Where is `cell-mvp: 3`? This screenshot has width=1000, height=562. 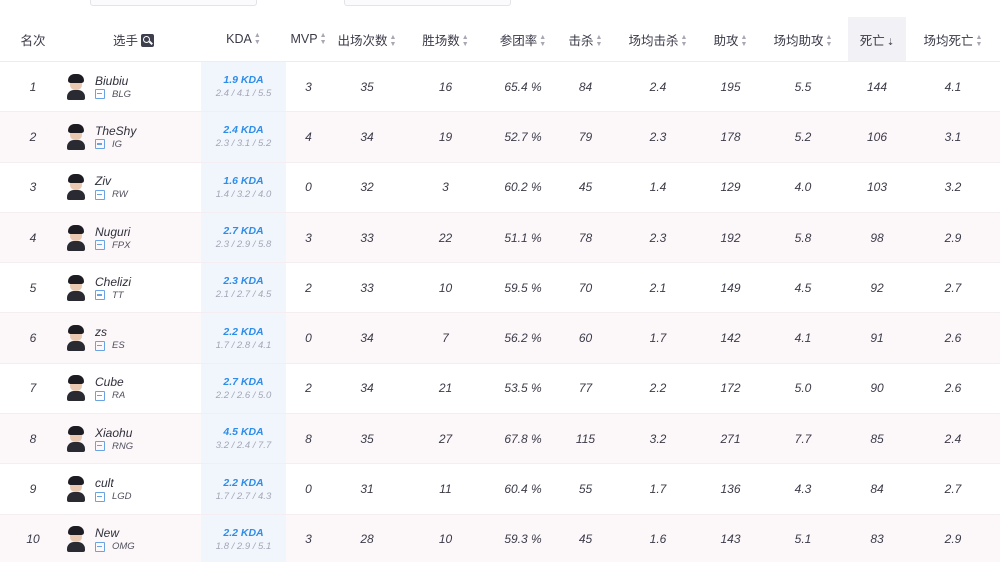 cell-mvp: 3 is located at coordinates (308, 238).